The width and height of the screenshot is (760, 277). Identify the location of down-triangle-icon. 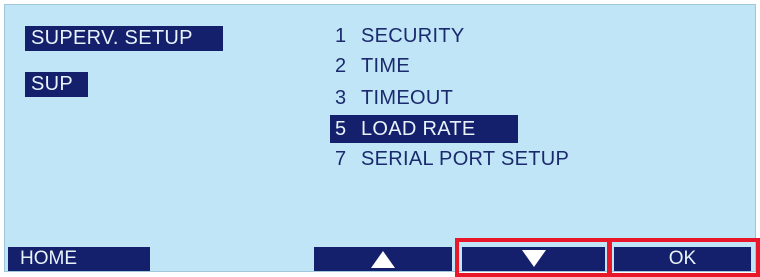
(533, 258).